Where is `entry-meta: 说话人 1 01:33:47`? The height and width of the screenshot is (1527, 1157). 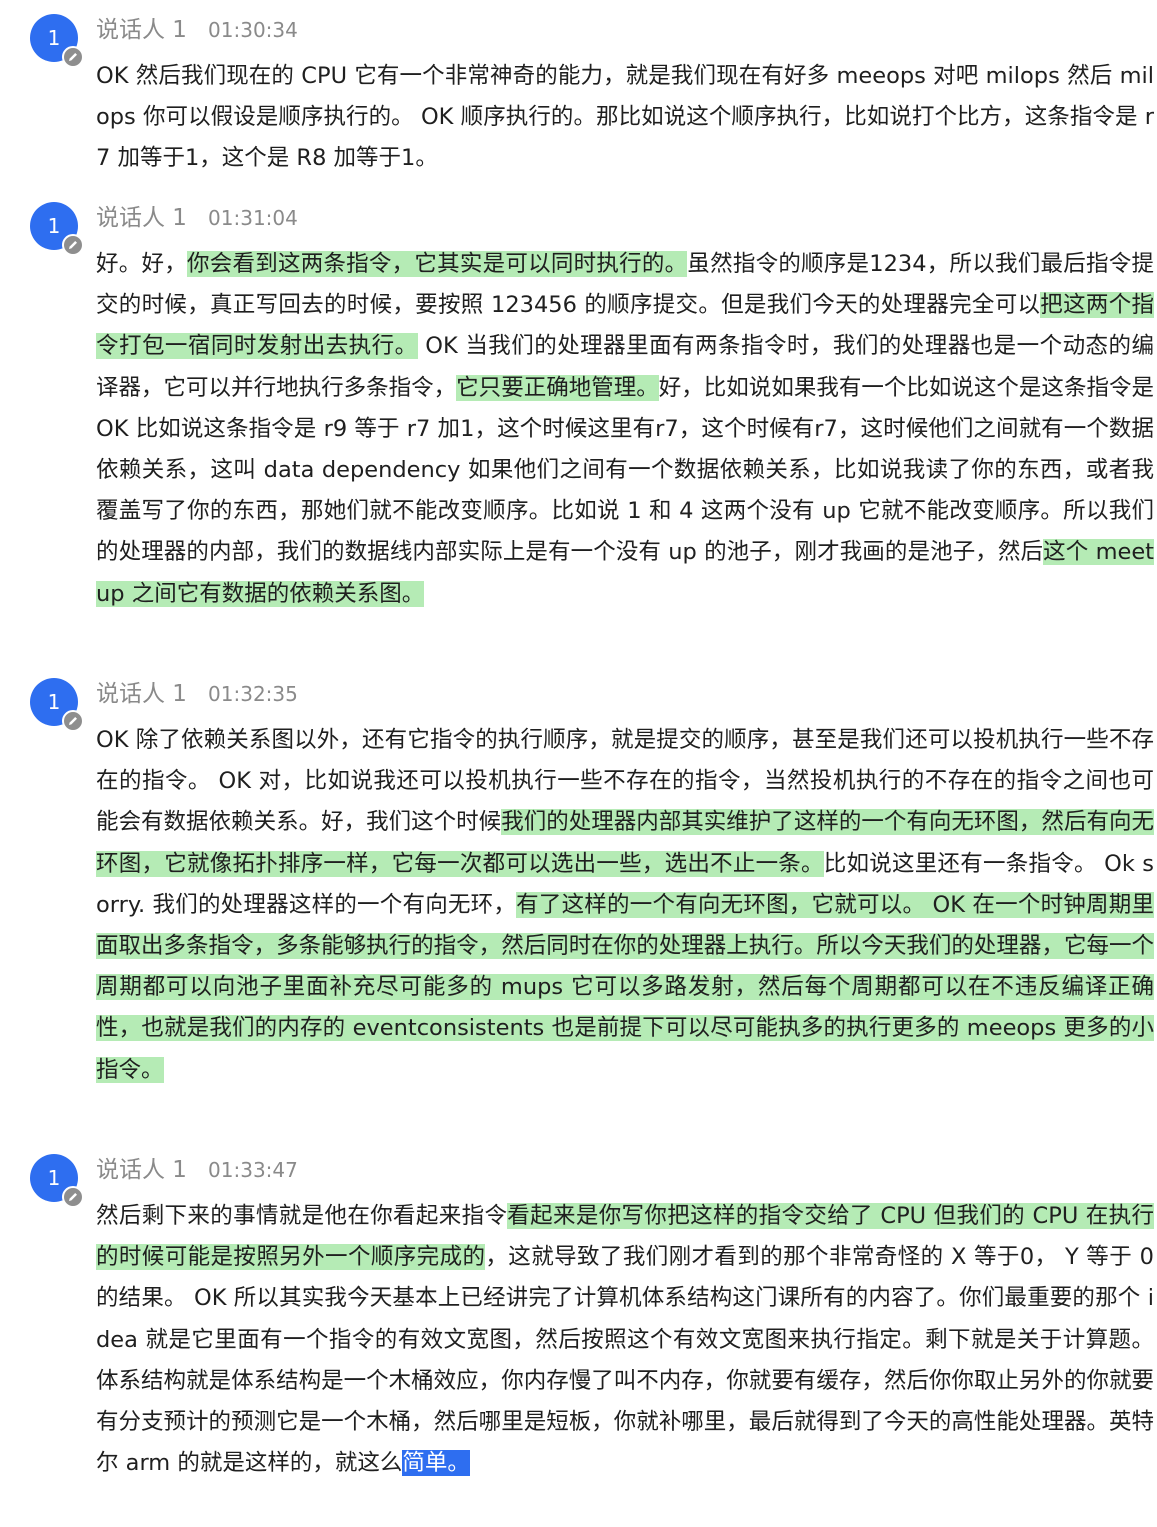
entry-meta: 说话人 1 01:33:47 is located at coordinates (197, 1170).